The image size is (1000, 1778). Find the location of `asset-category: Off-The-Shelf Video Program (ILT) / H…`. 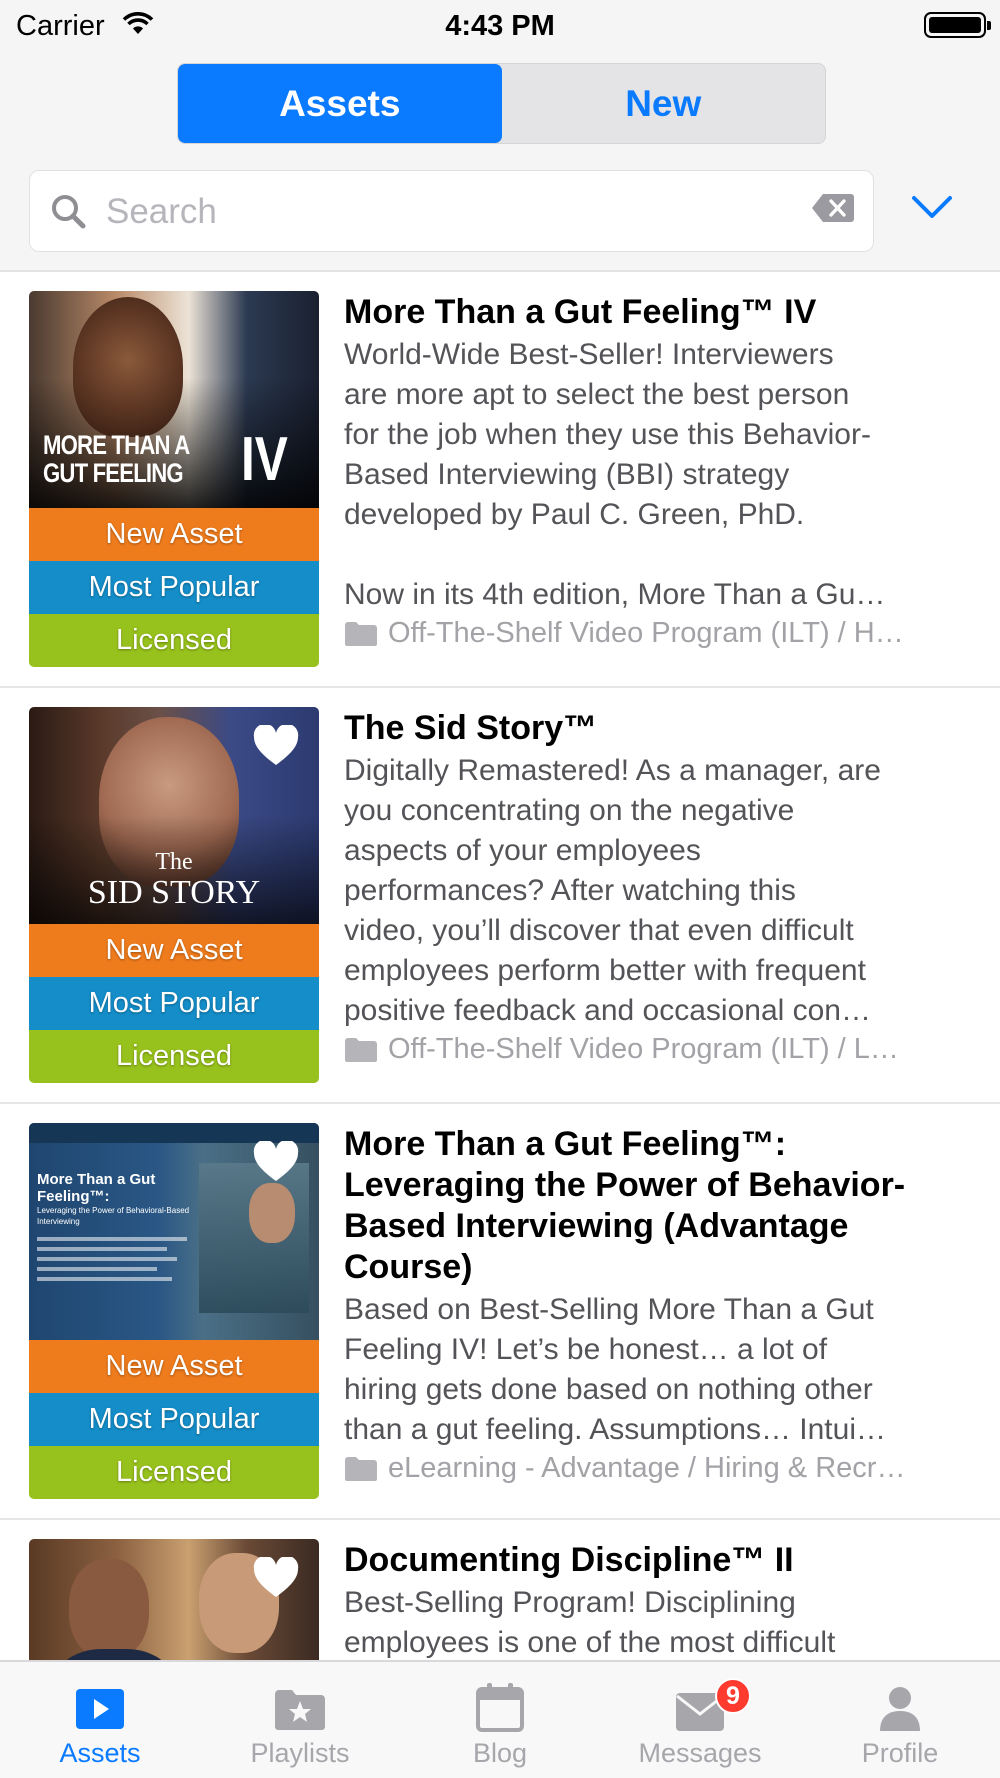

asset-category: Off-The-Shelf Video Program (ILT) / H… is located at coordinates (659, 633).